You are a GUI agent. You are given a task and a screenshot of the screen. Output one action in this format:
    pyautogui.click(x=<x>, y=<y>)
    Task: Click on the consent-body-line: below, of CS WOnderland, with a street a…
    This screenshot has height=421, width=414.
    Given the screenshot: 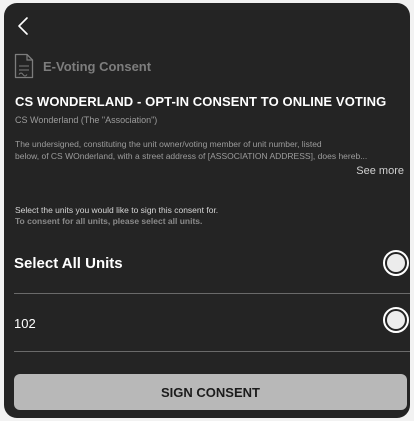 What is the action you would take?
    pyautogui.click(x=191, y=156)
    